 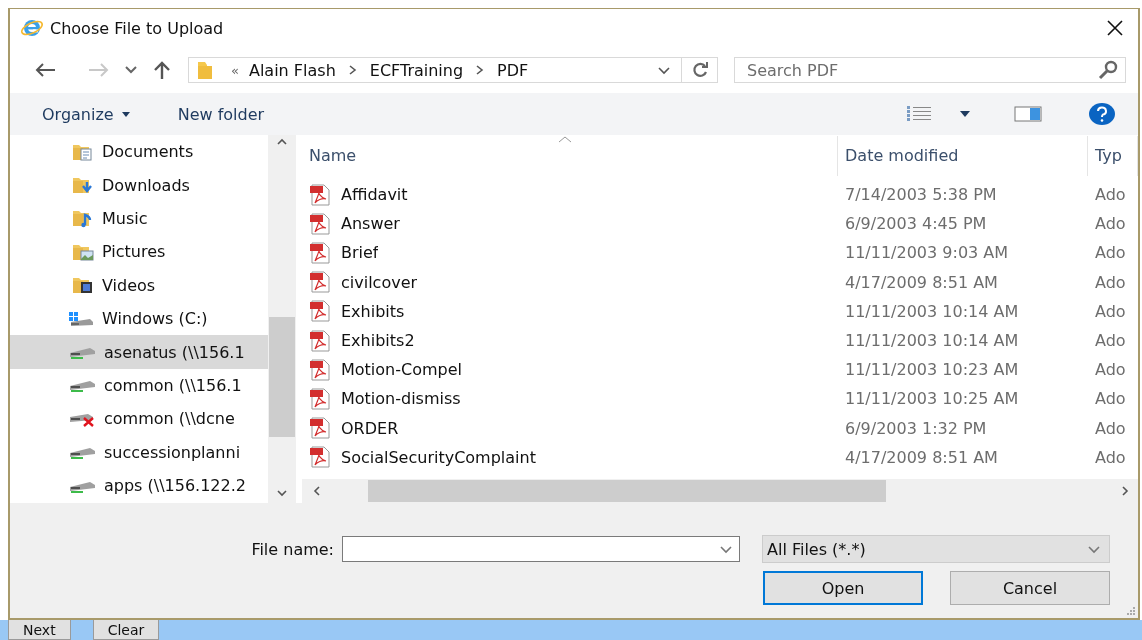 I want to click on date-modified: 11/11/2003 10:23 AM, so click(x=932, y=370).